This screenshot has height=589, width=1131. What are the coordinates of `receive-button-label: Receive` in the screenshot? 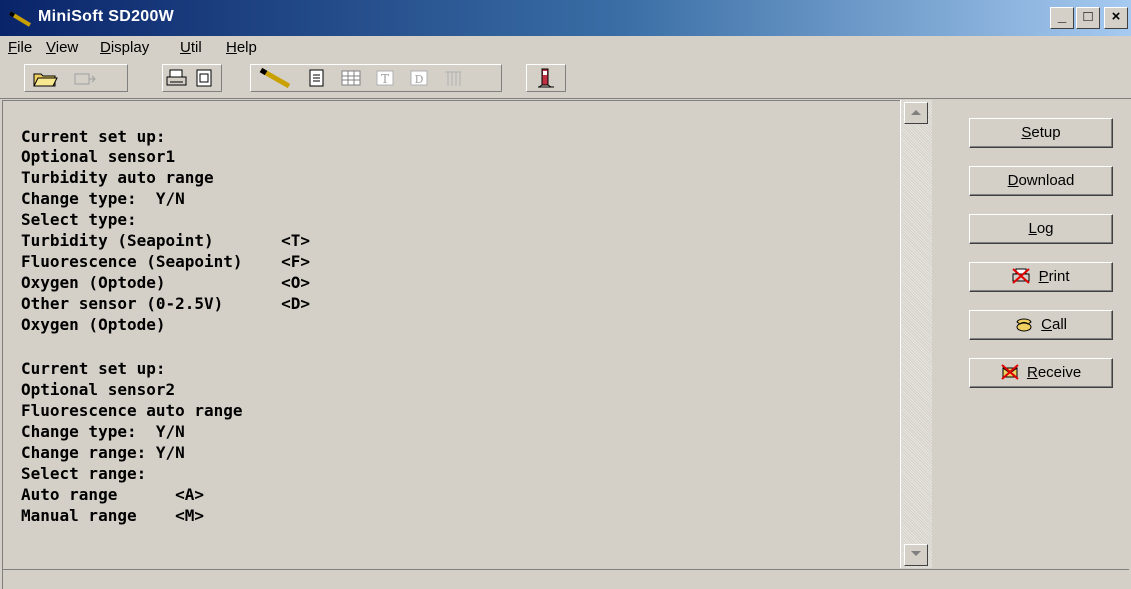 It's located at (1054, 372).